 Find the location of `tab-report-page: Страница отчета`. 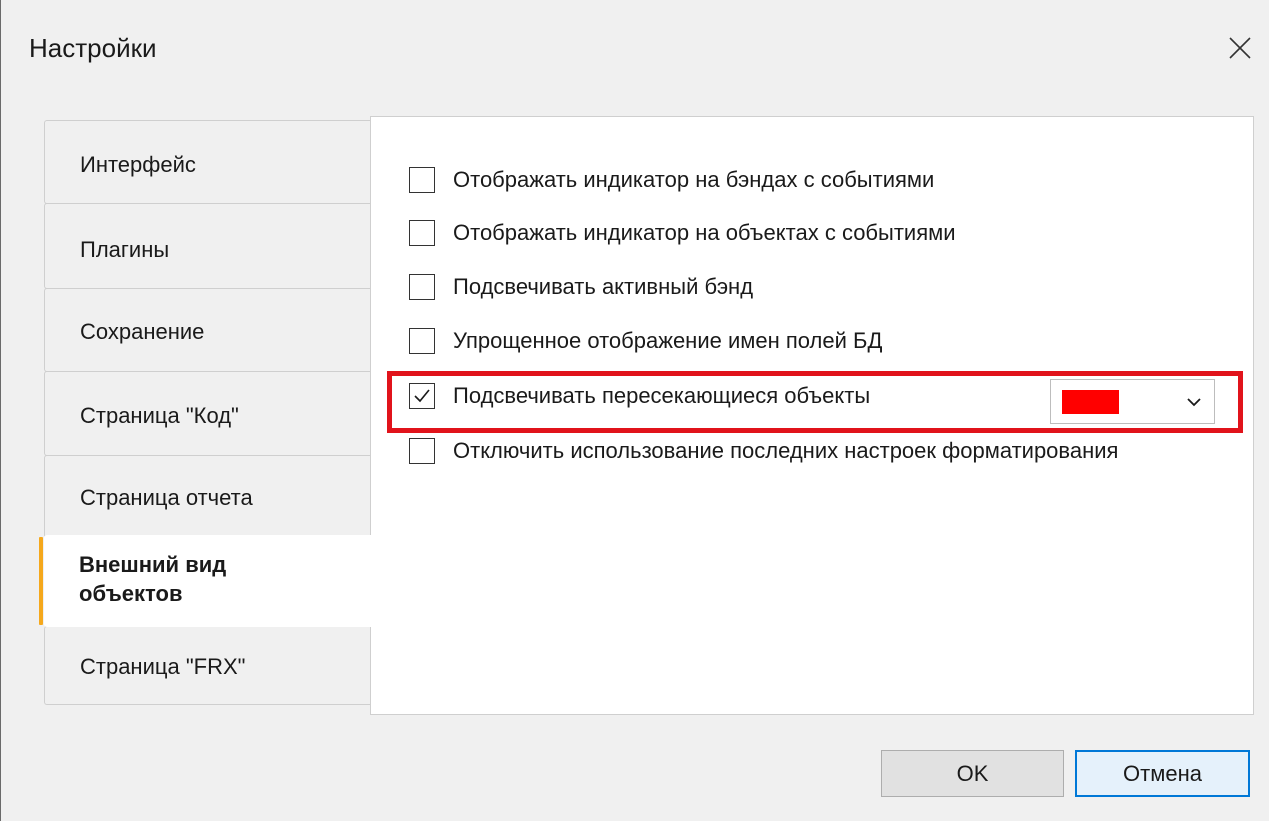

tab-report-page: Страница отчета is located at coordinates (207, 496).